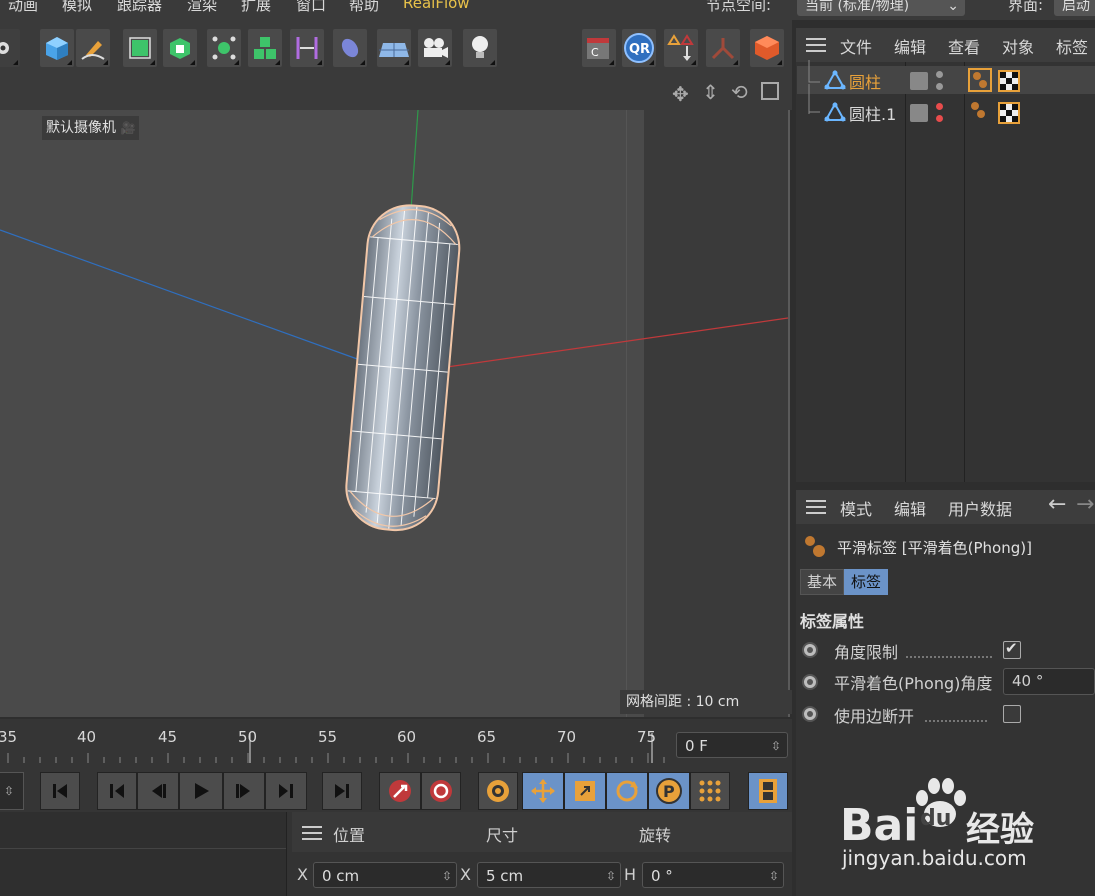 This screenshot has height=896, width=1095. I want to click on cube-button, so click(57, 48).